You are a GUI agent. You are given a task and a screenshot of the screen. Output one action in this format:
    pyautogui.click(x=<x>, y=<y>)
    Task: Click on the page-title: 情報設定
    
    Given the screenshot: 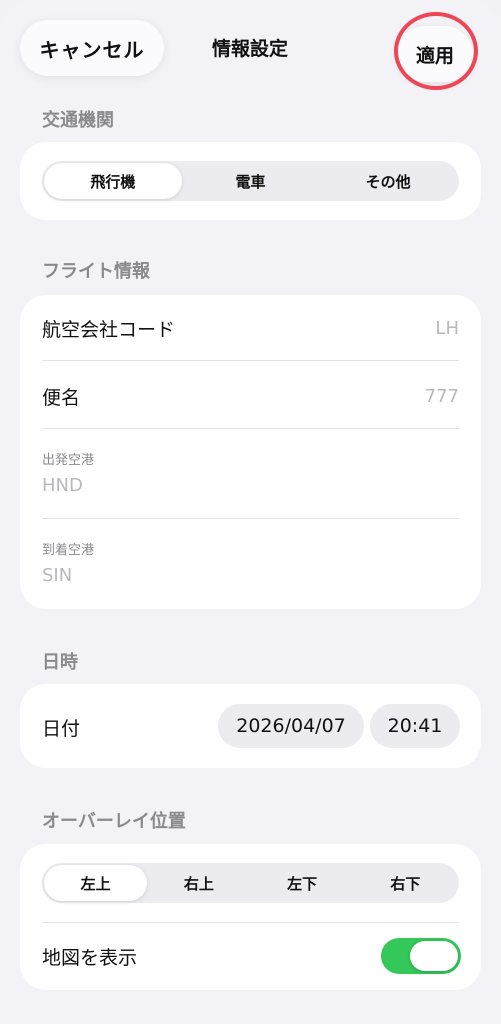 What is the action you would take?
    pyautogui.click(x=249, y=49)
    